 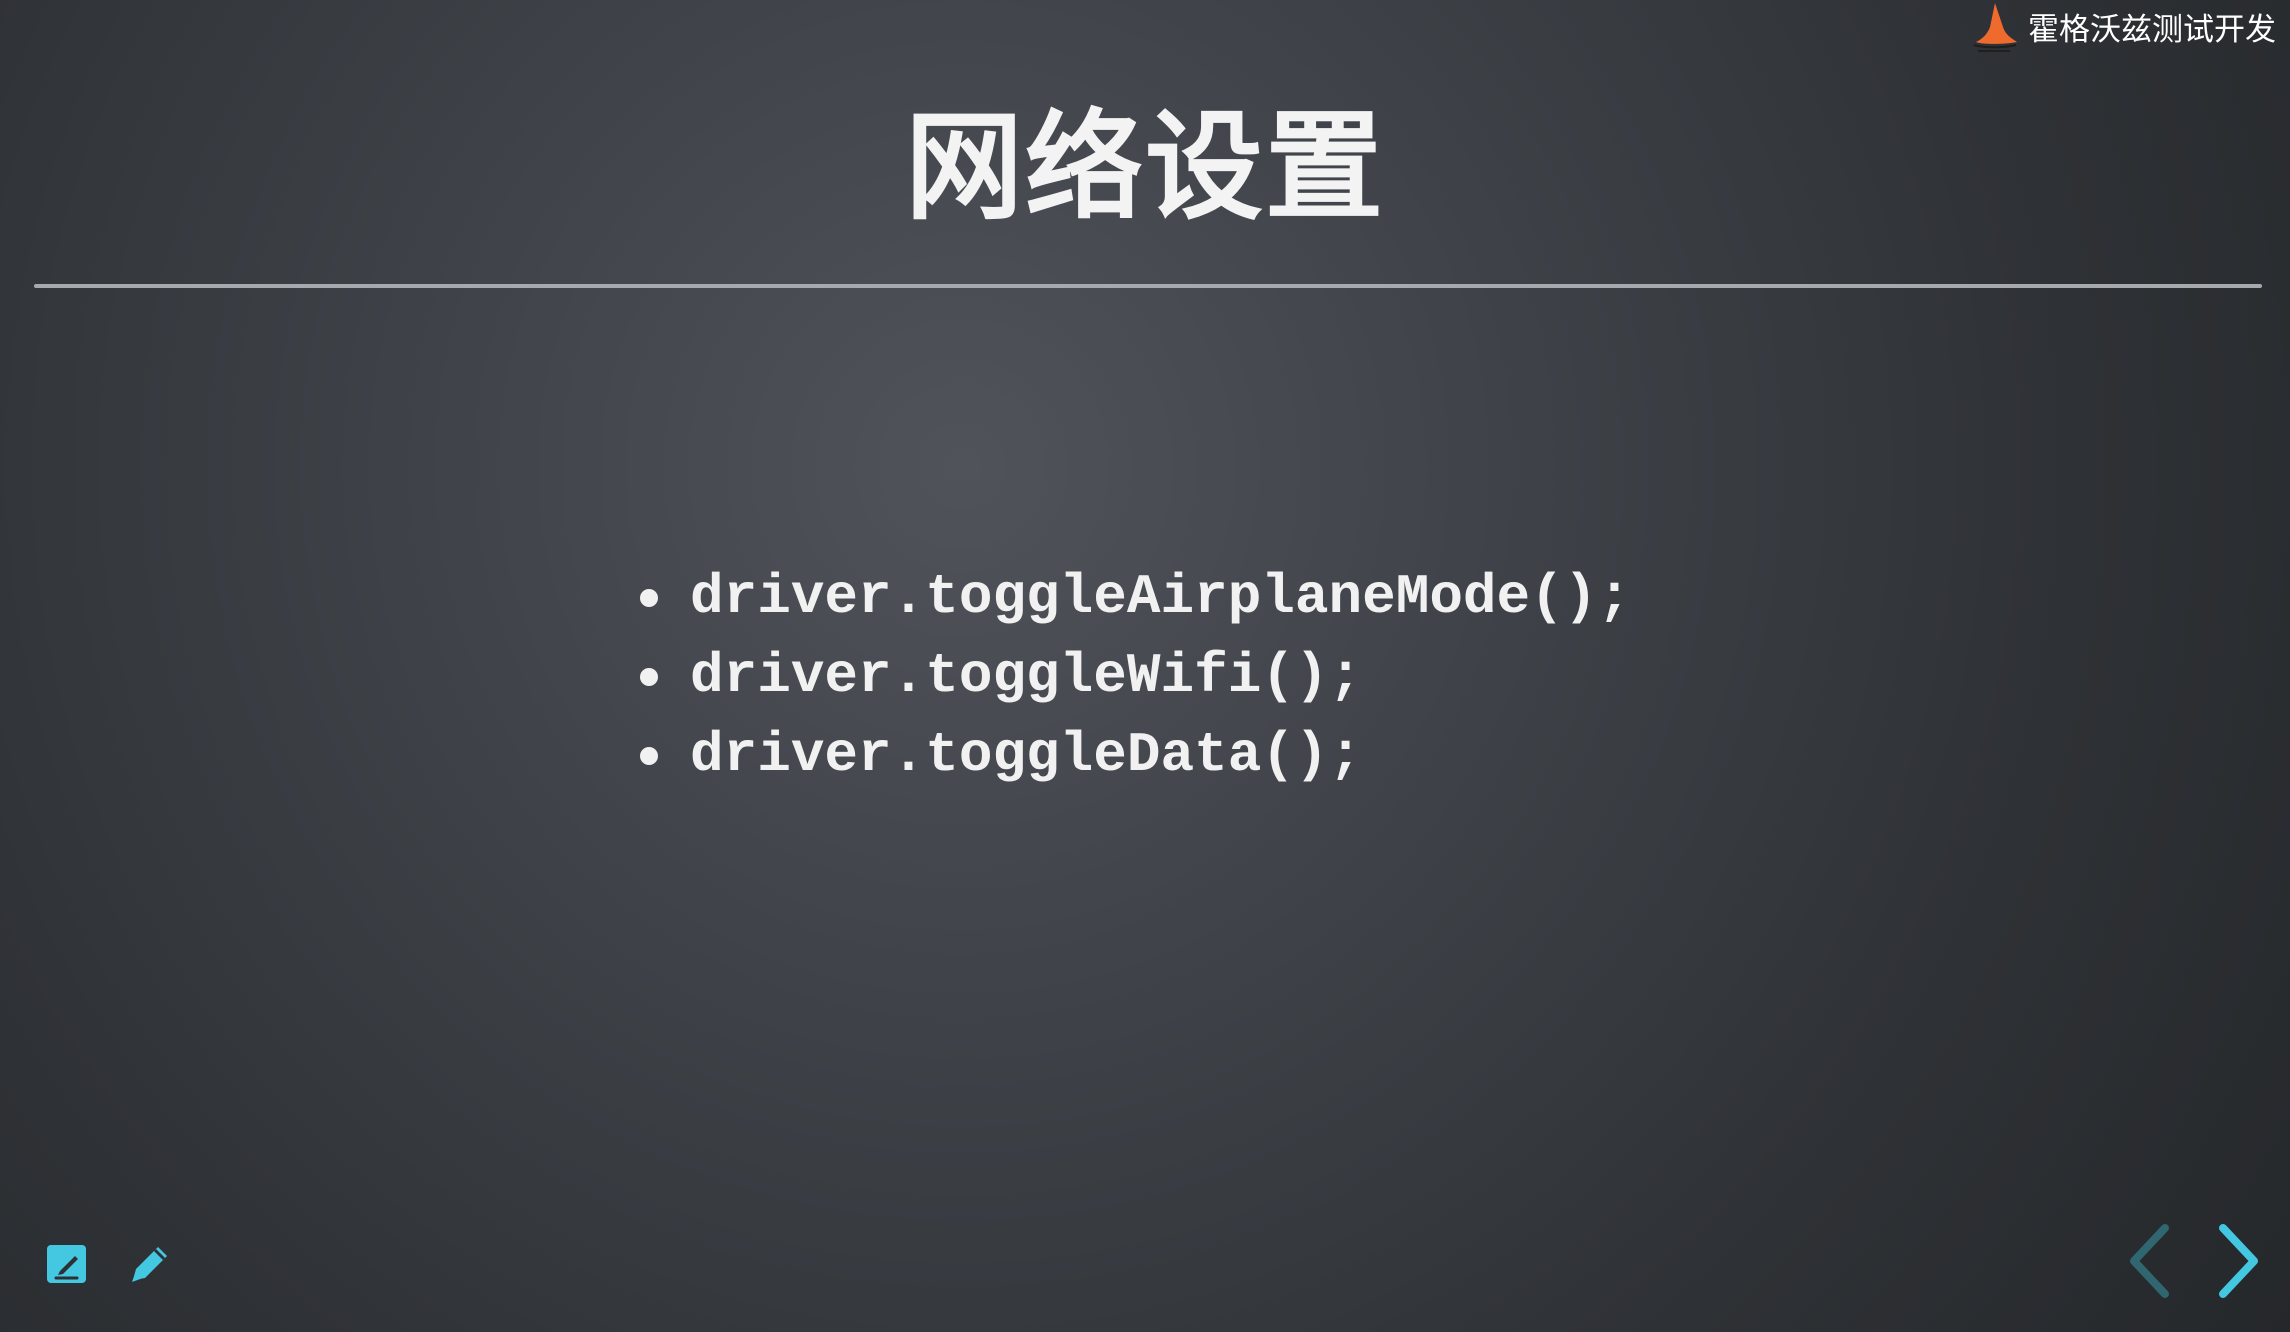 I want to click on edit-note-button, so click(x=67, y=1264).